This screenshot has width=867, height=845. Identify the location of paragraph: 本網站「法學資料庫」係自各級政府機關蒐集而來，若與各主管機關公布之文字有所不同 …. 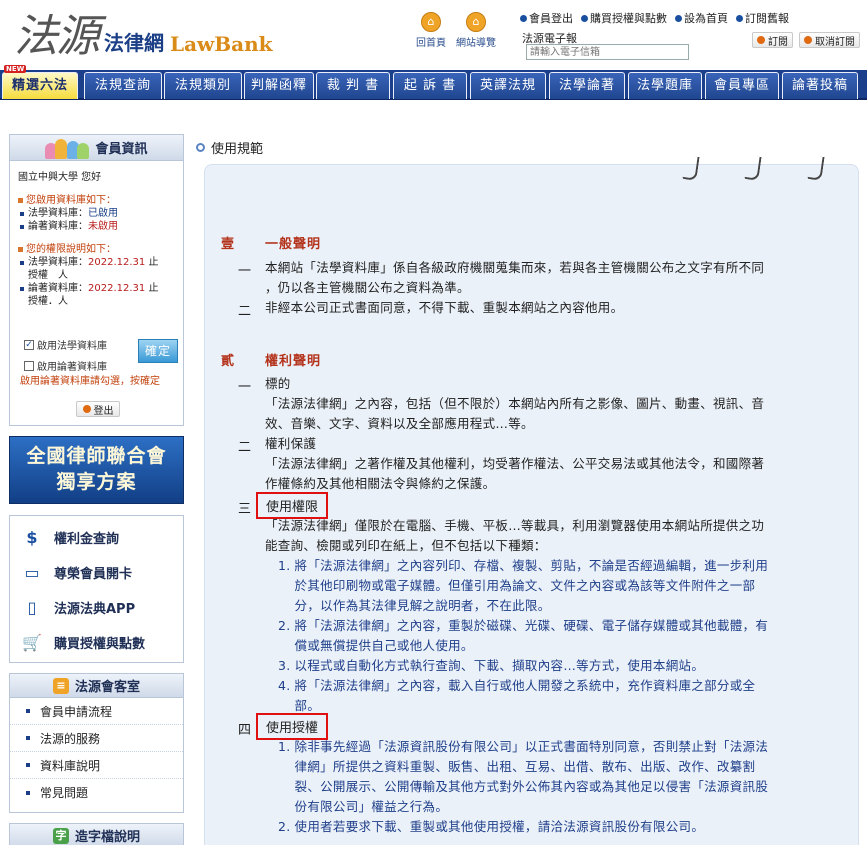
(515, 277).